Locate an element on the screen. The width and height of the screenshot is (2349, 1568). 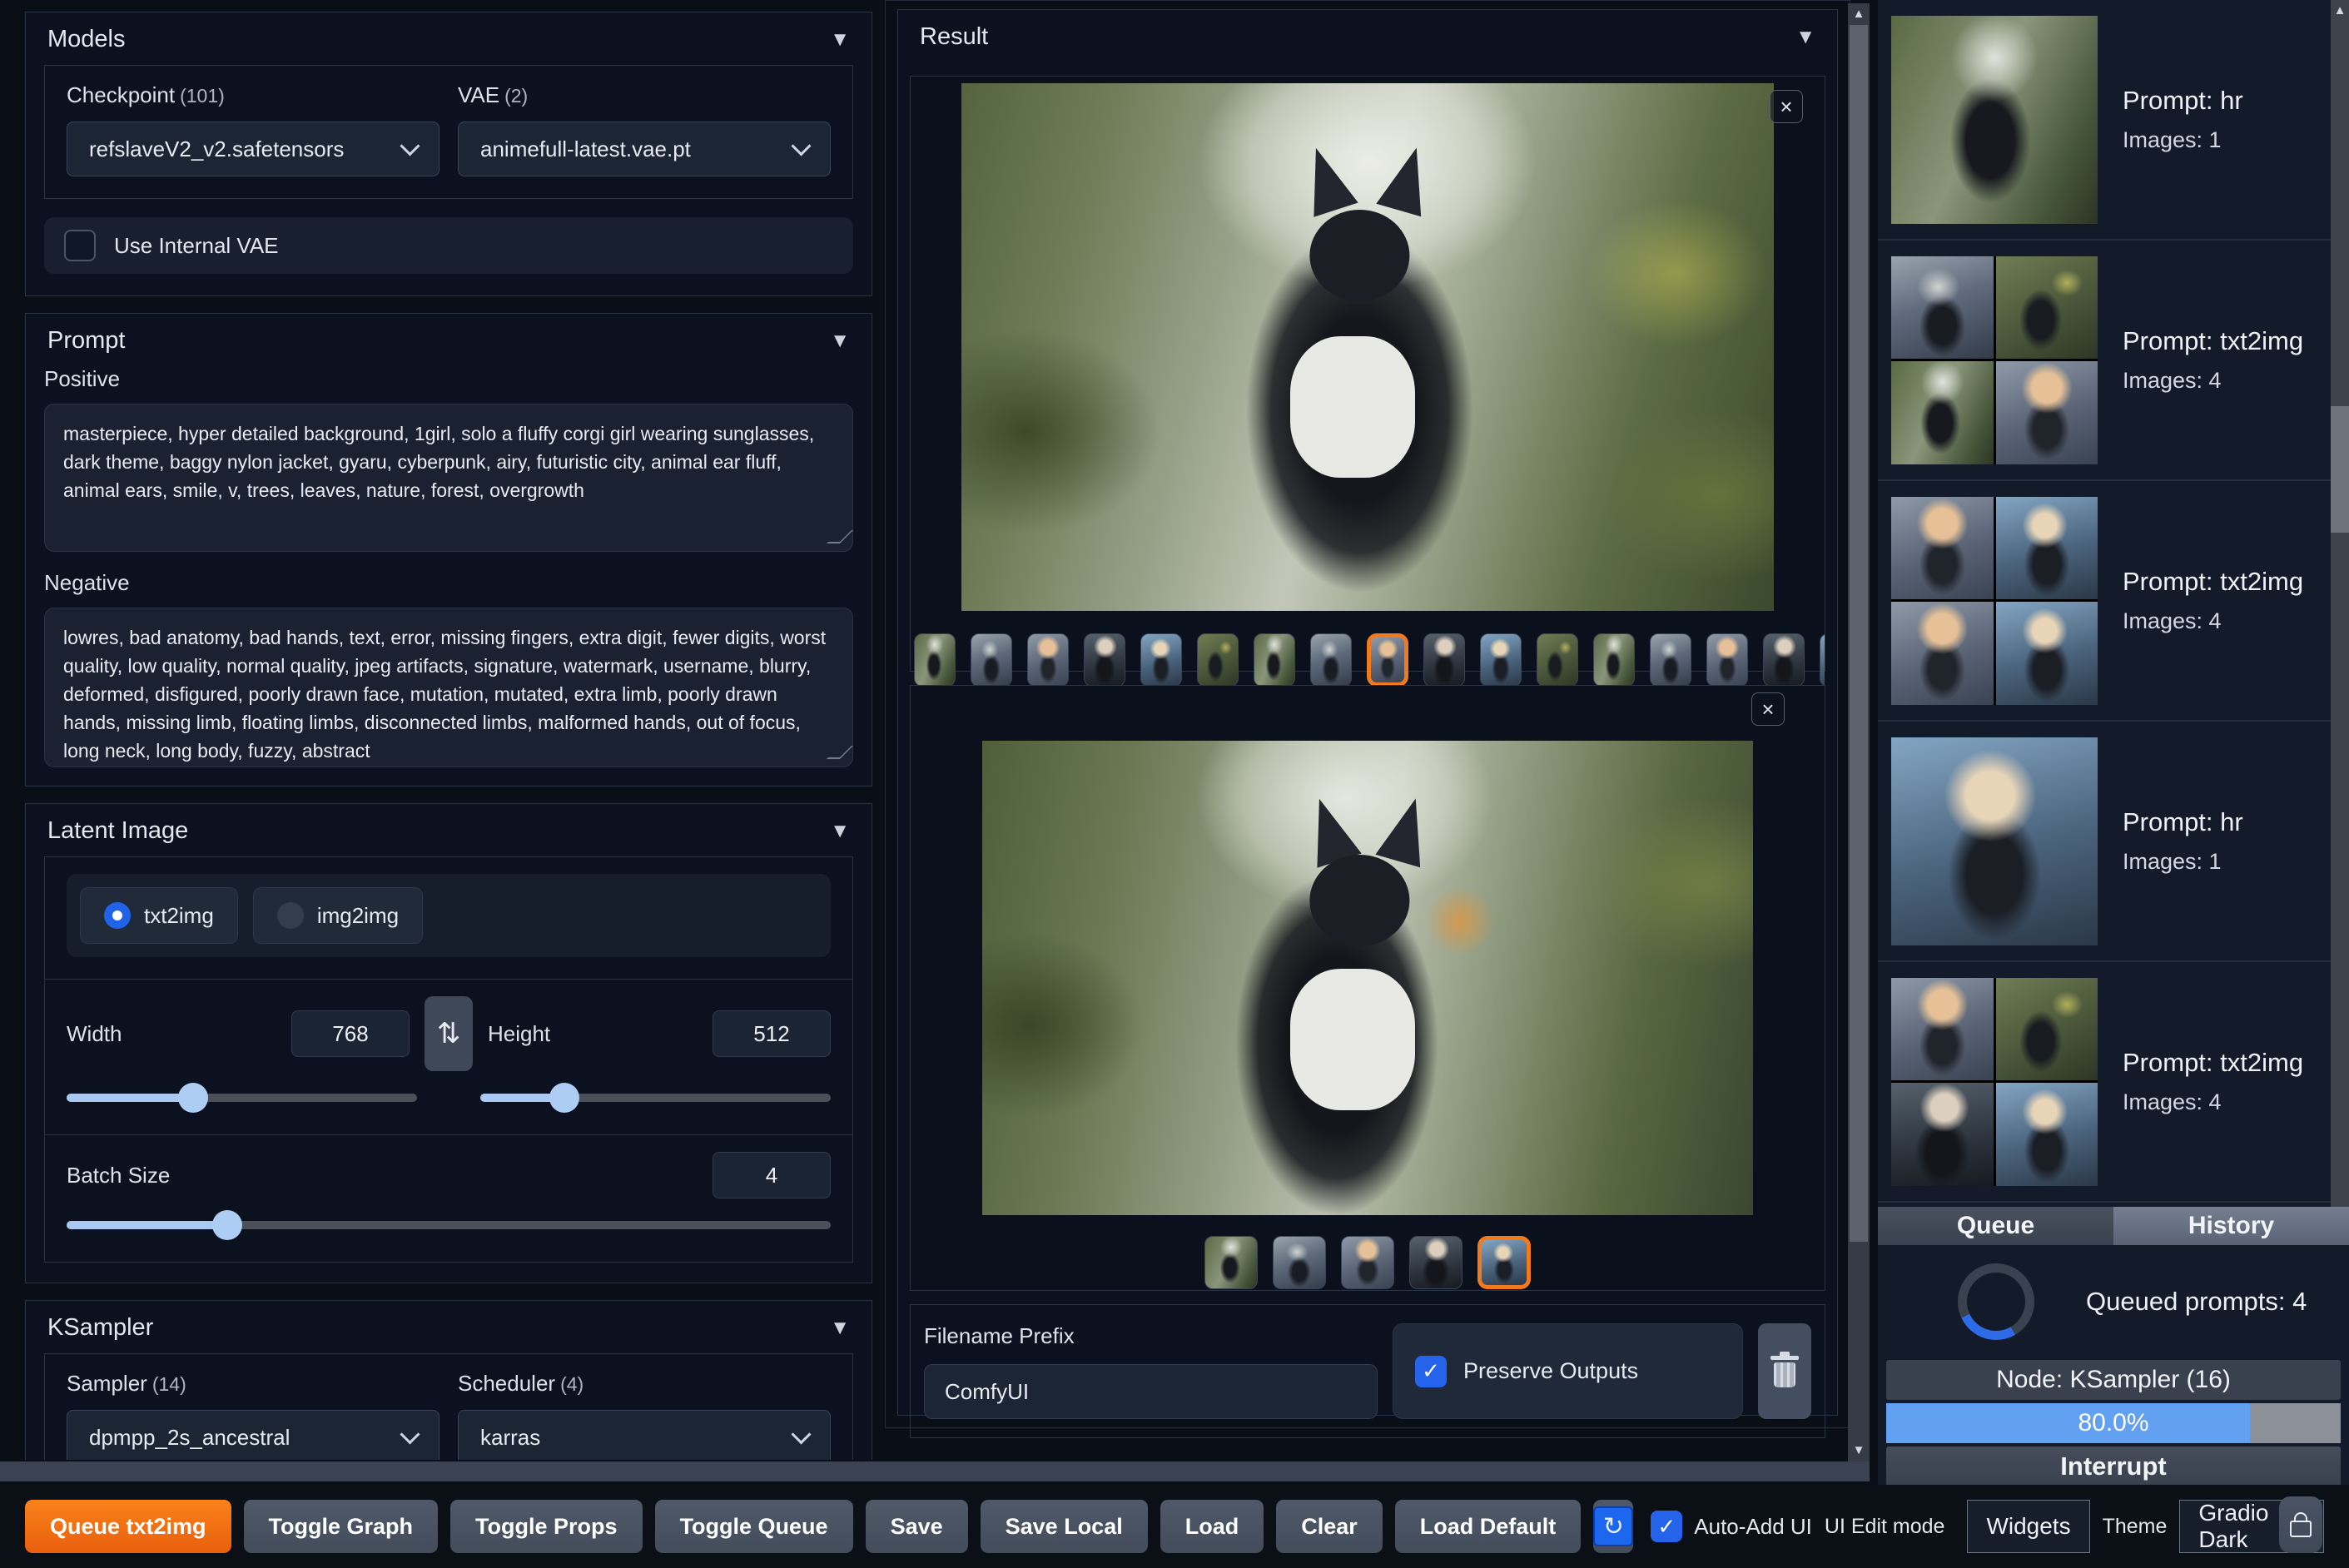
swap-dimensions-button: ⇅ is located at coordinates (449, 1033).